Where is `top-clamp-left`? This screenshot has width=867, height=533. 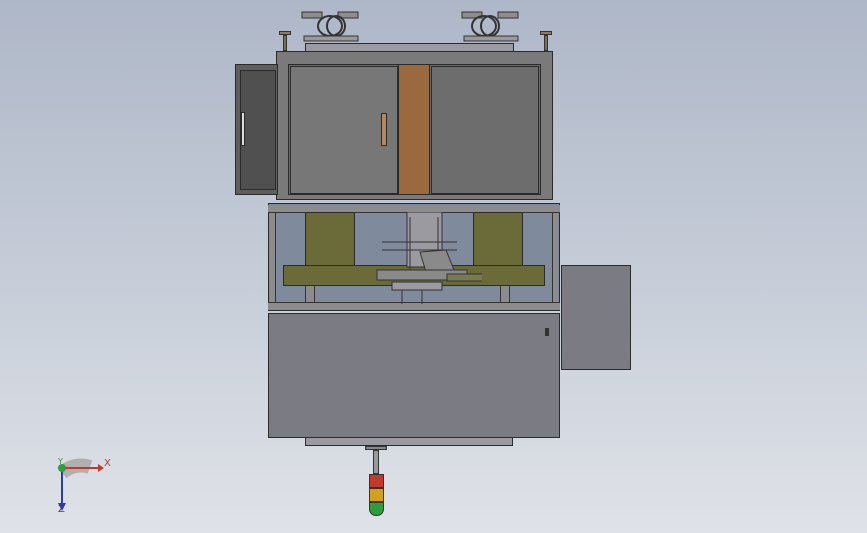
top-clamp-left is located at coordinates (330, 26).